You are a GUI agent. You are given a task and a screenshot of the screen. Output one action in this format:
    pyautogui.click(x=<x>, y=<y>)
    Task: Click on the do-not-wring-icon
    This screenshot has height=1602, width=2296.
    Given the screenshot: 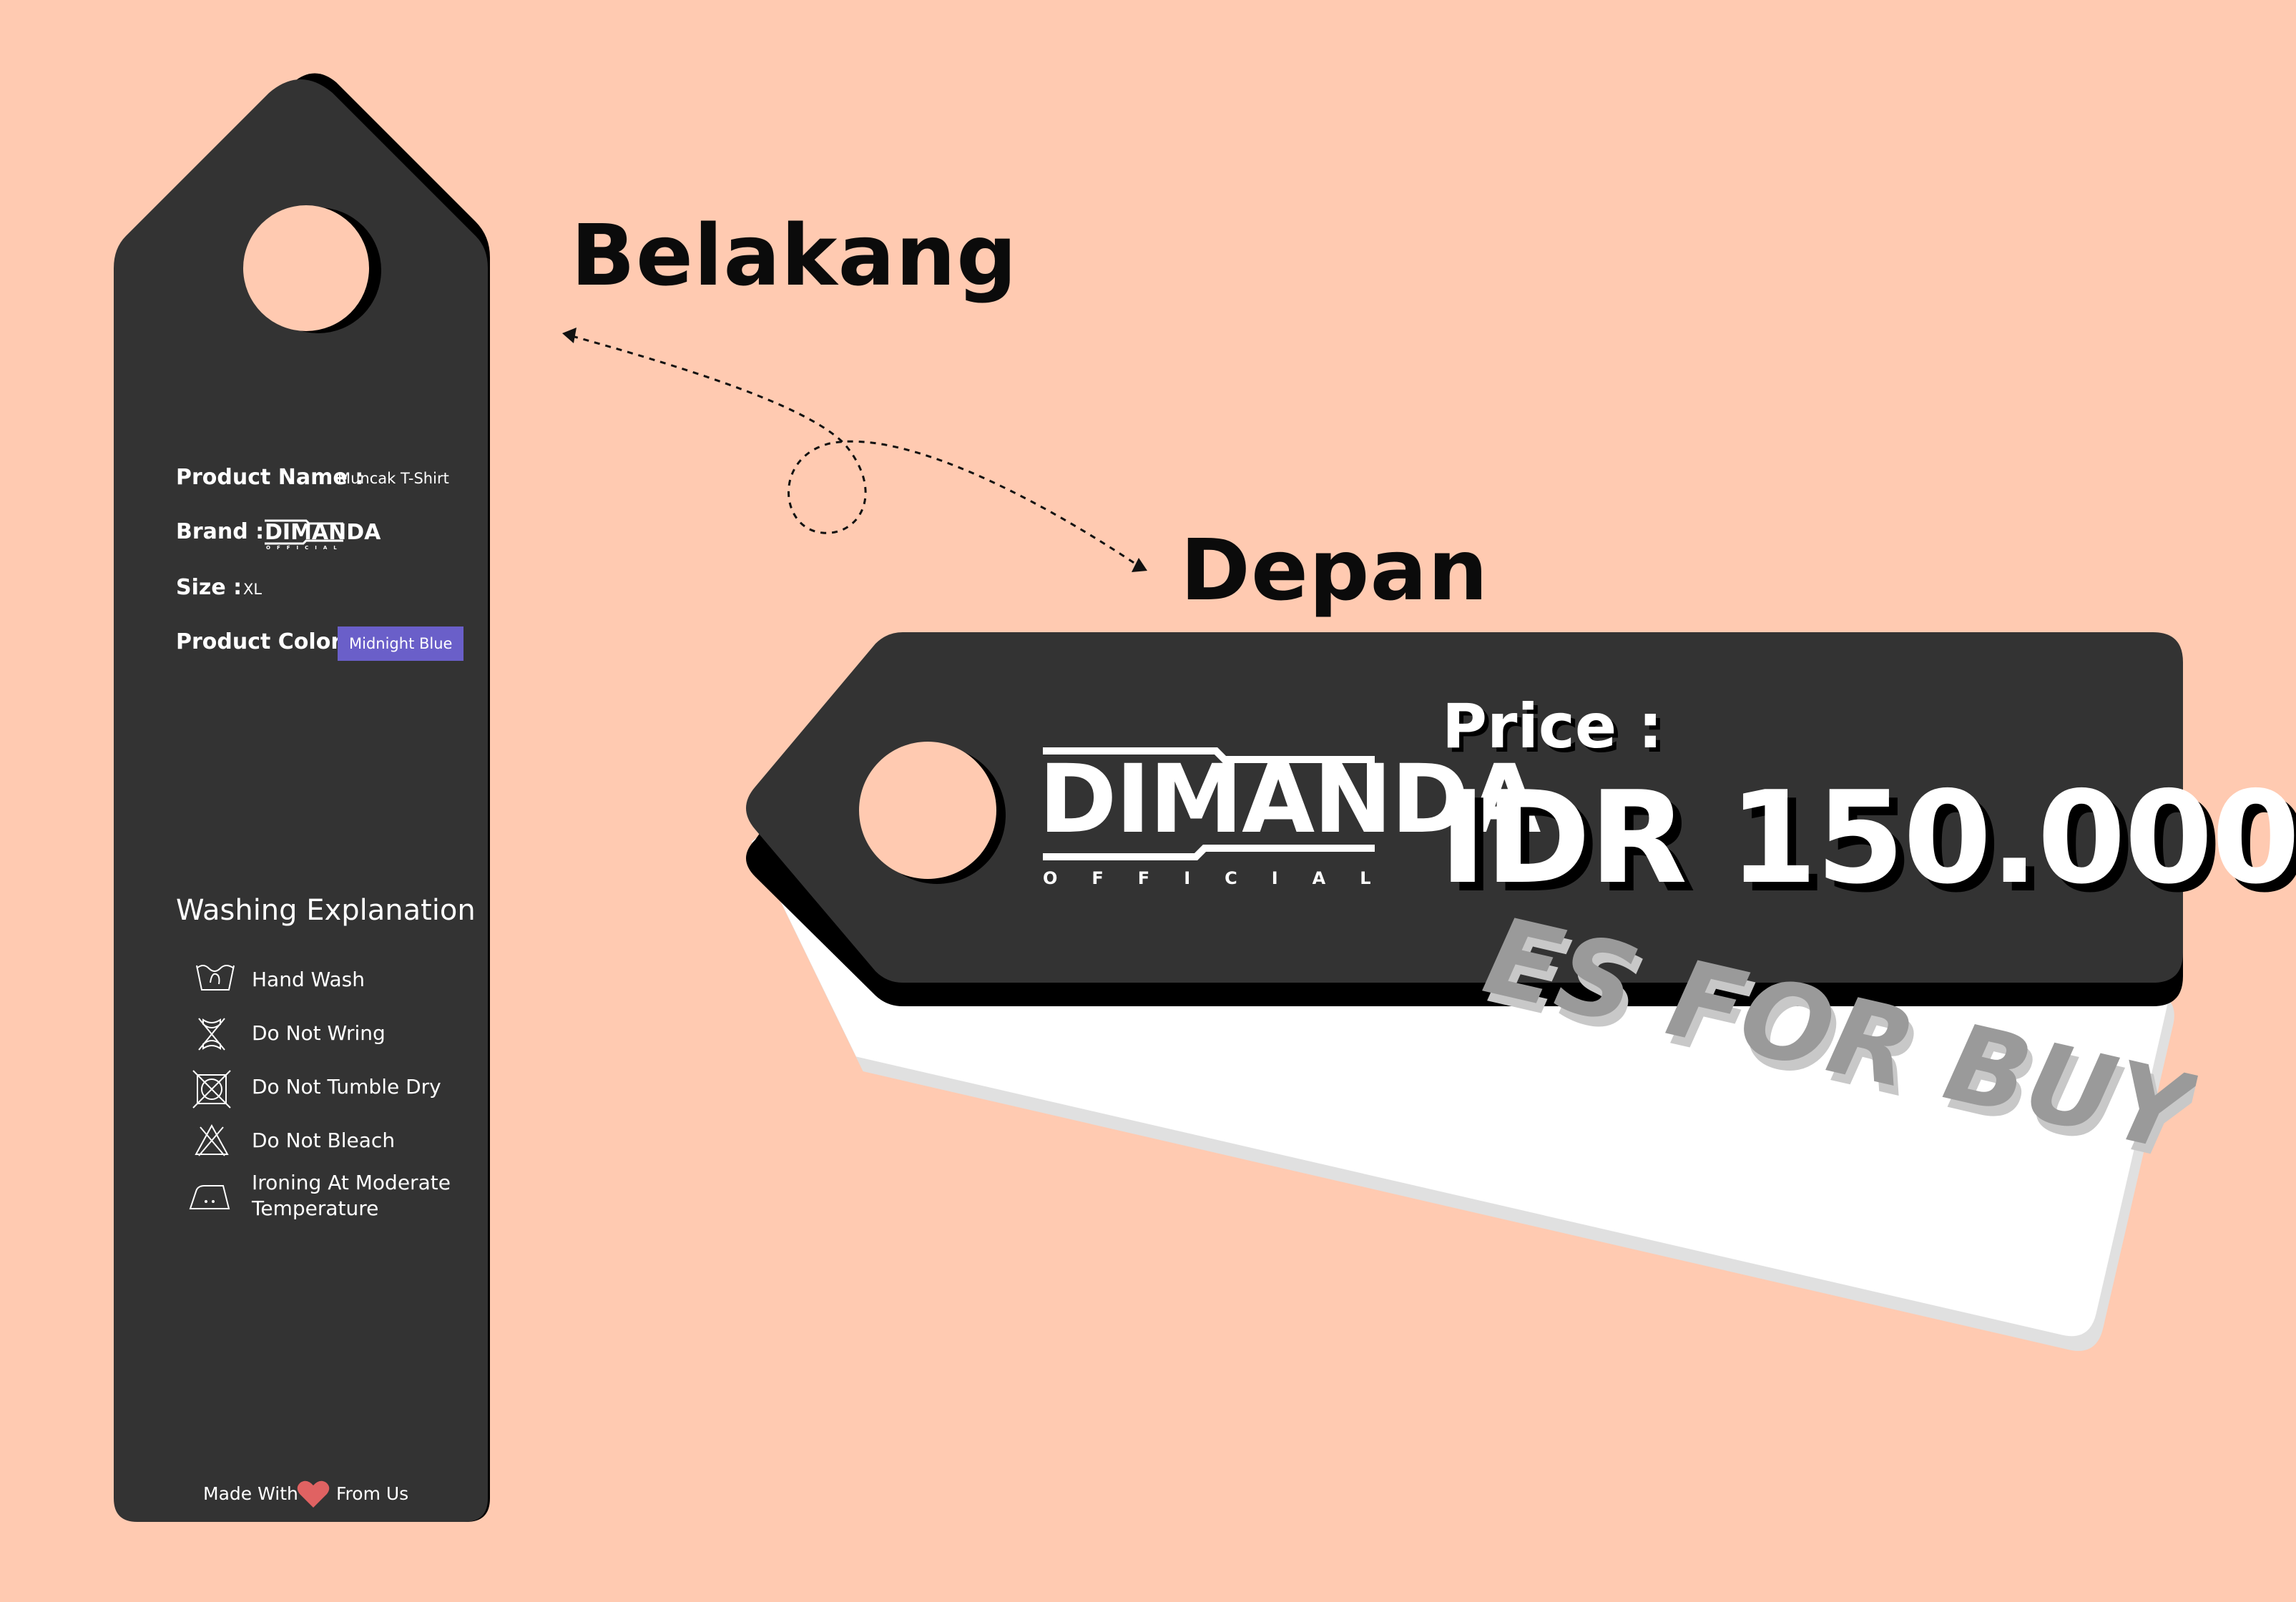 What is the action you would take?
    pyautogui.click(x=211, y=1035)
    